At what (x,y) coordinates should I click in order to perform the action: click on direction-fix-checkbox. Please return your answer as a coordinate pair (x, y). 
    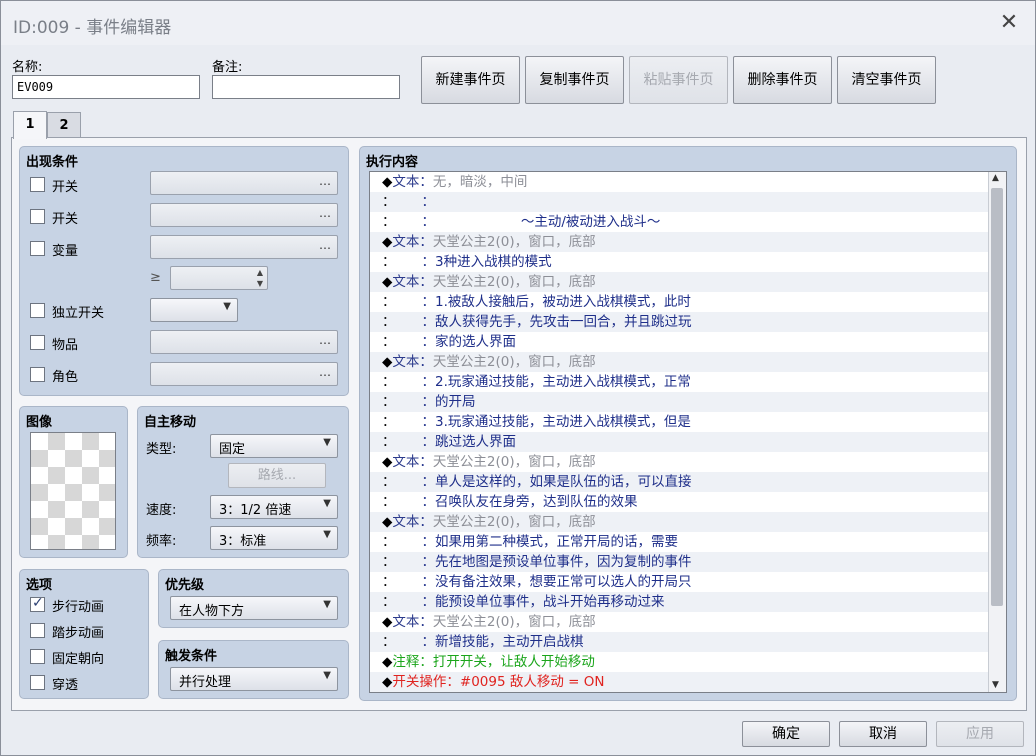
    Looking at the image, I should click on (37, 656).